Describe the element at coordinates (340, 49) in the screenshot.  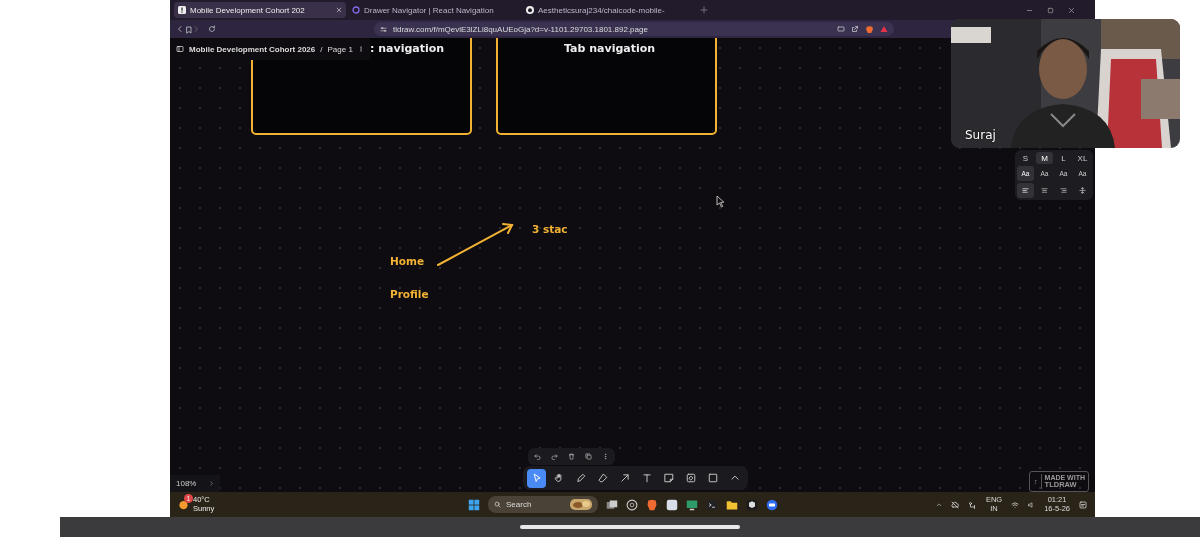
I see `page-name: Page 1` at that location.